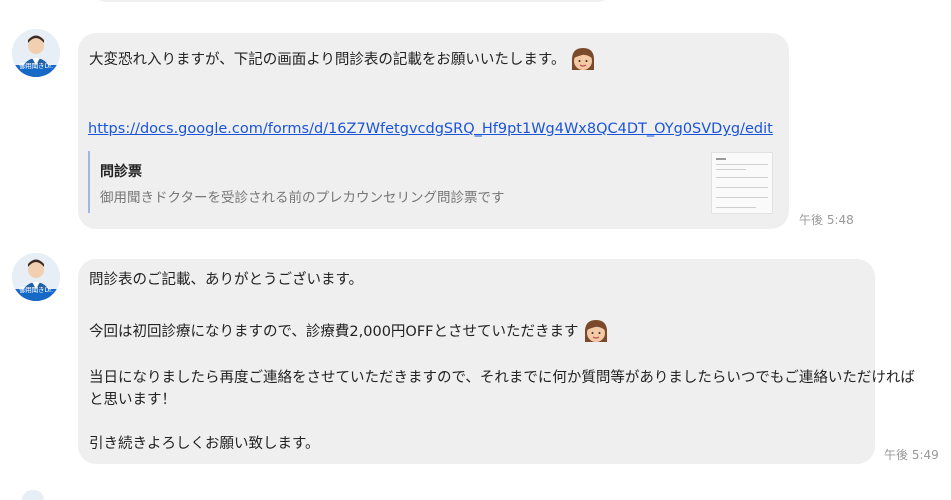  What do you see at coordinates (394, 182) in the screenshot?
I see `link-preview-card: 問診票 御用聞きドクターを受診される前のプレカウンセリング問診票です` at bounding box center [394, 182].